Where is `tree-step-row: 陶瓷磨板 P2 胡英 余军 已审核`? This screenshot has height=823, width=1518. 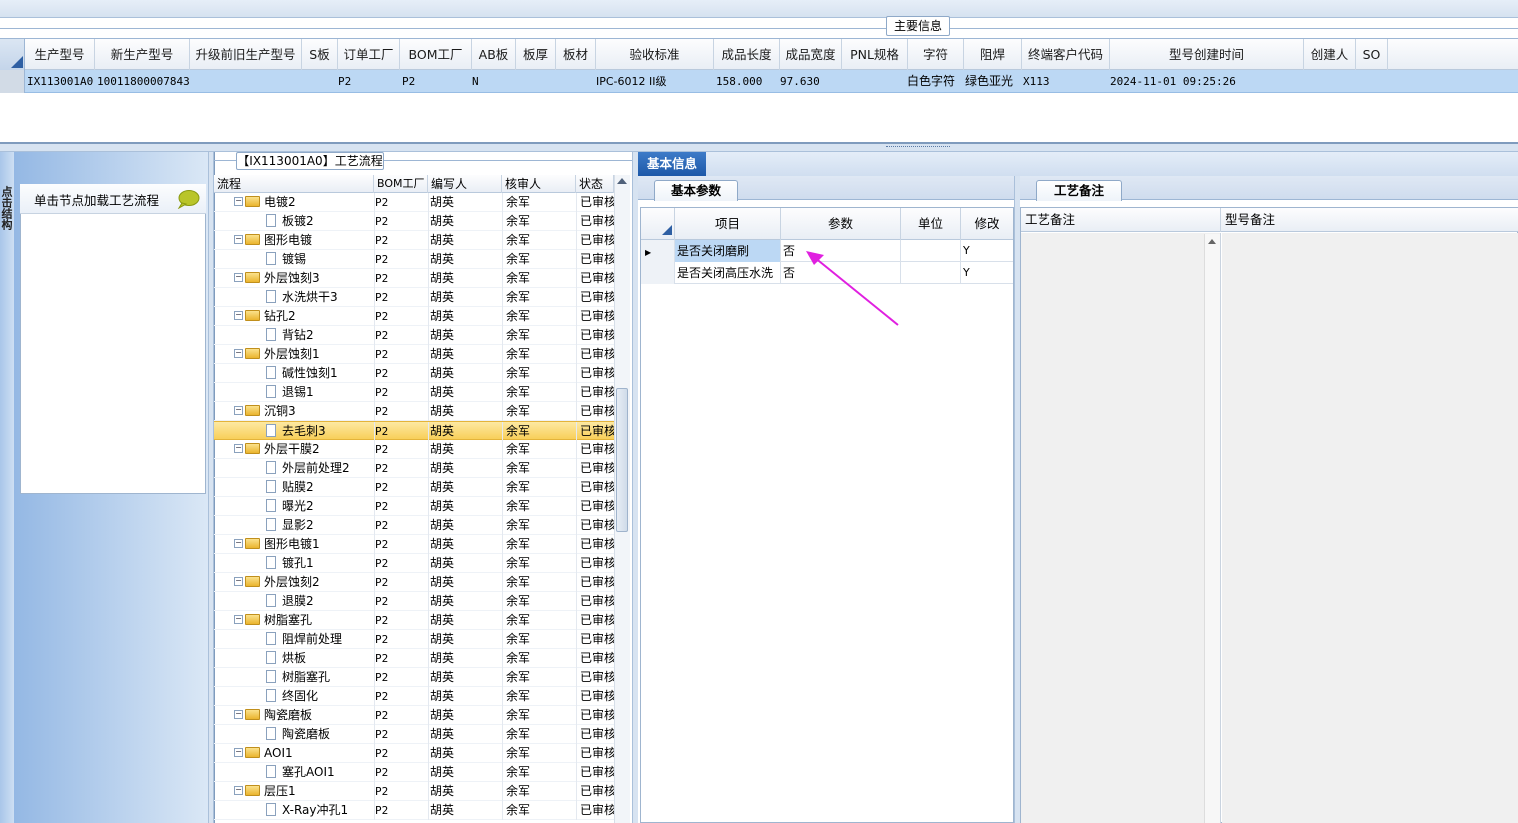 tree-step-row: 陶瓷磨板 P2 胡英 余军 已审核 is located at coordinates (414, 734).